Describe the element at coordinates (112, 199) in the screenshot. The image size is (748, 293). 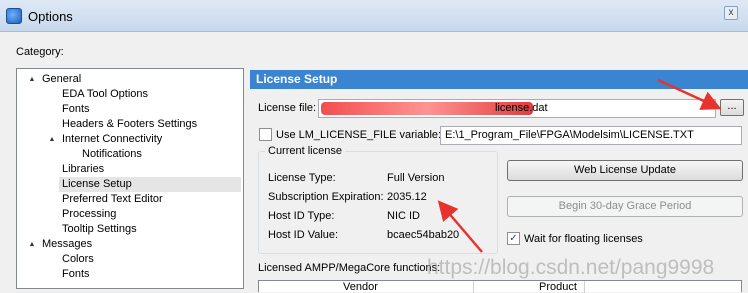
I see `tree-item-label: Preferred Text Editor` at that location.